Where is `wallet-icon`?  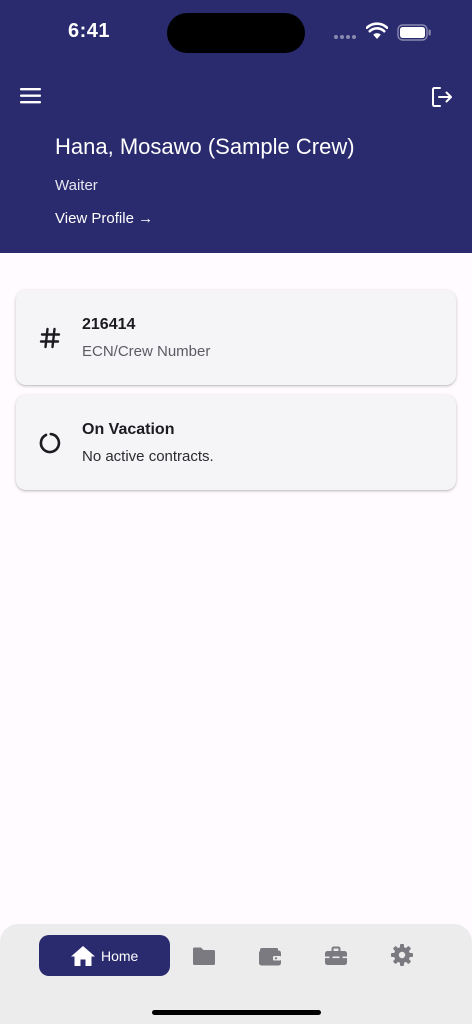 wallet-icon is located at coordinates (270, 956).